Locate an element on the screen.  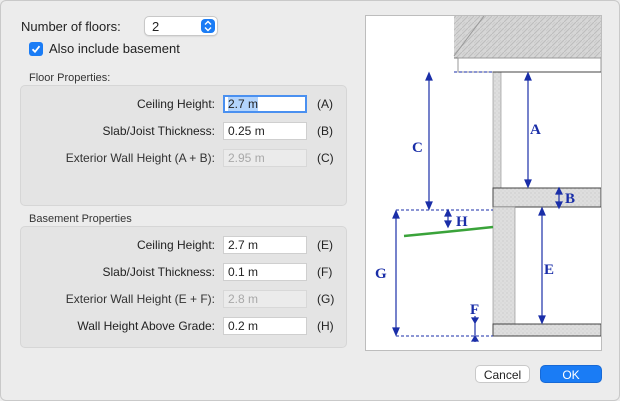
floor-exterior-wall-height-input: 2.95 m is located at coordinates (265, 158).